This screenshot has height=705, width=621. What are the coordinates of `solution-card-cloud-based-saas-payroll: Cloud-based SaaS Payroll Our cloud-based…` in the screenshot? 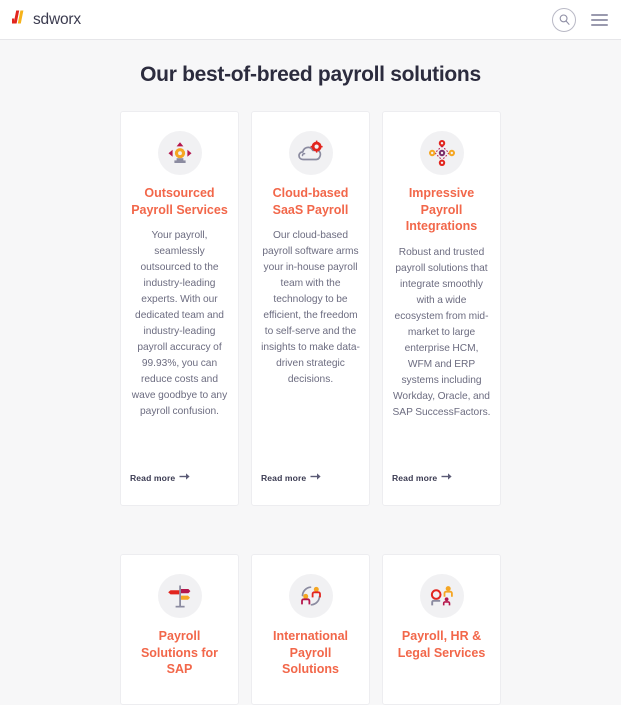 It's located at (310, 308).